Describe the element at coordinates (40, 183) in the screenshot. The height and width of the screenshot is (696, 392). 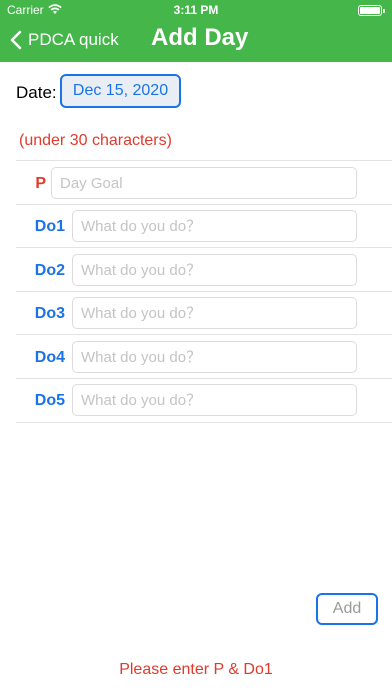
I see `row-label-p: P` at that location.